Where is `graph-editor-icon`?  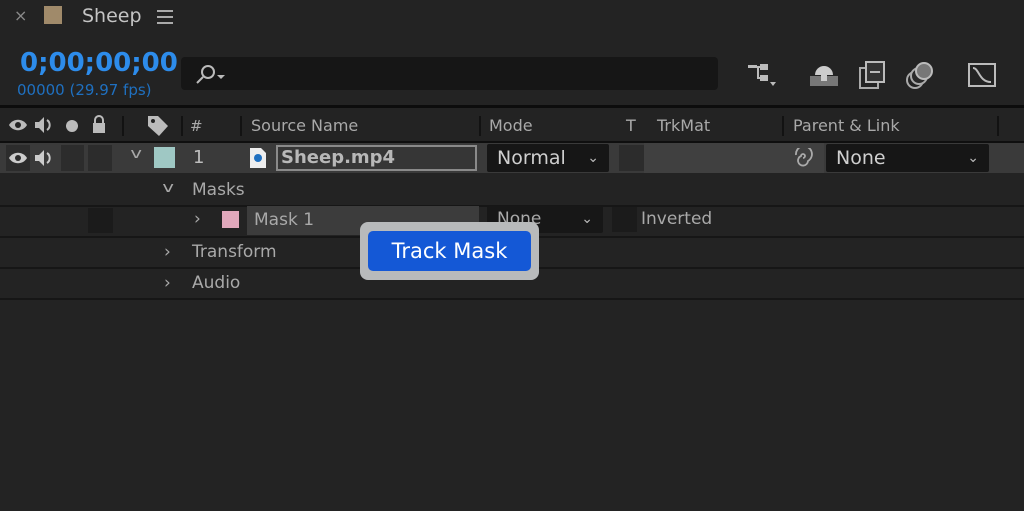 graph-editor-icon is located at coordinates (983, 74).